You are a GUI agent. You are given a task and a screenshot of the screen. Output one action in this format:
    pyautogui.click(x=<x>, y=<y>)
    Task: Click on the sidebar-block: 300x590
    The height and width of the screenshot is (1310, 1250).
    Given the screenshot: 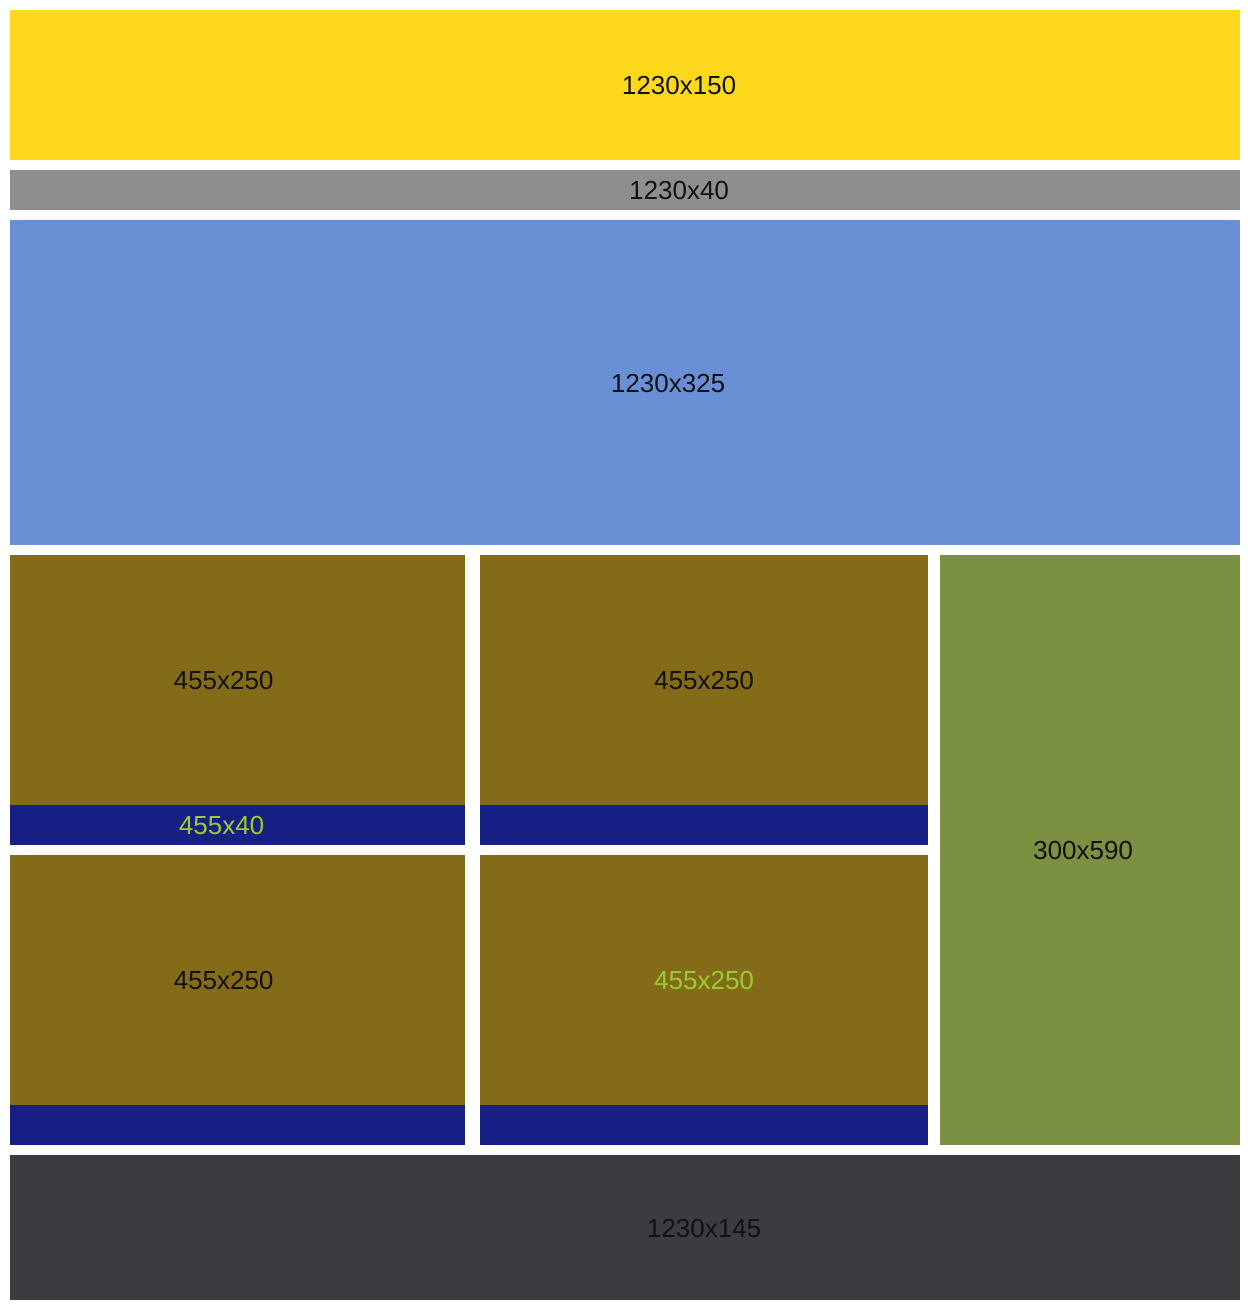 What is the action you would take?
    pyautogui.click(x=1090, y=850)
    